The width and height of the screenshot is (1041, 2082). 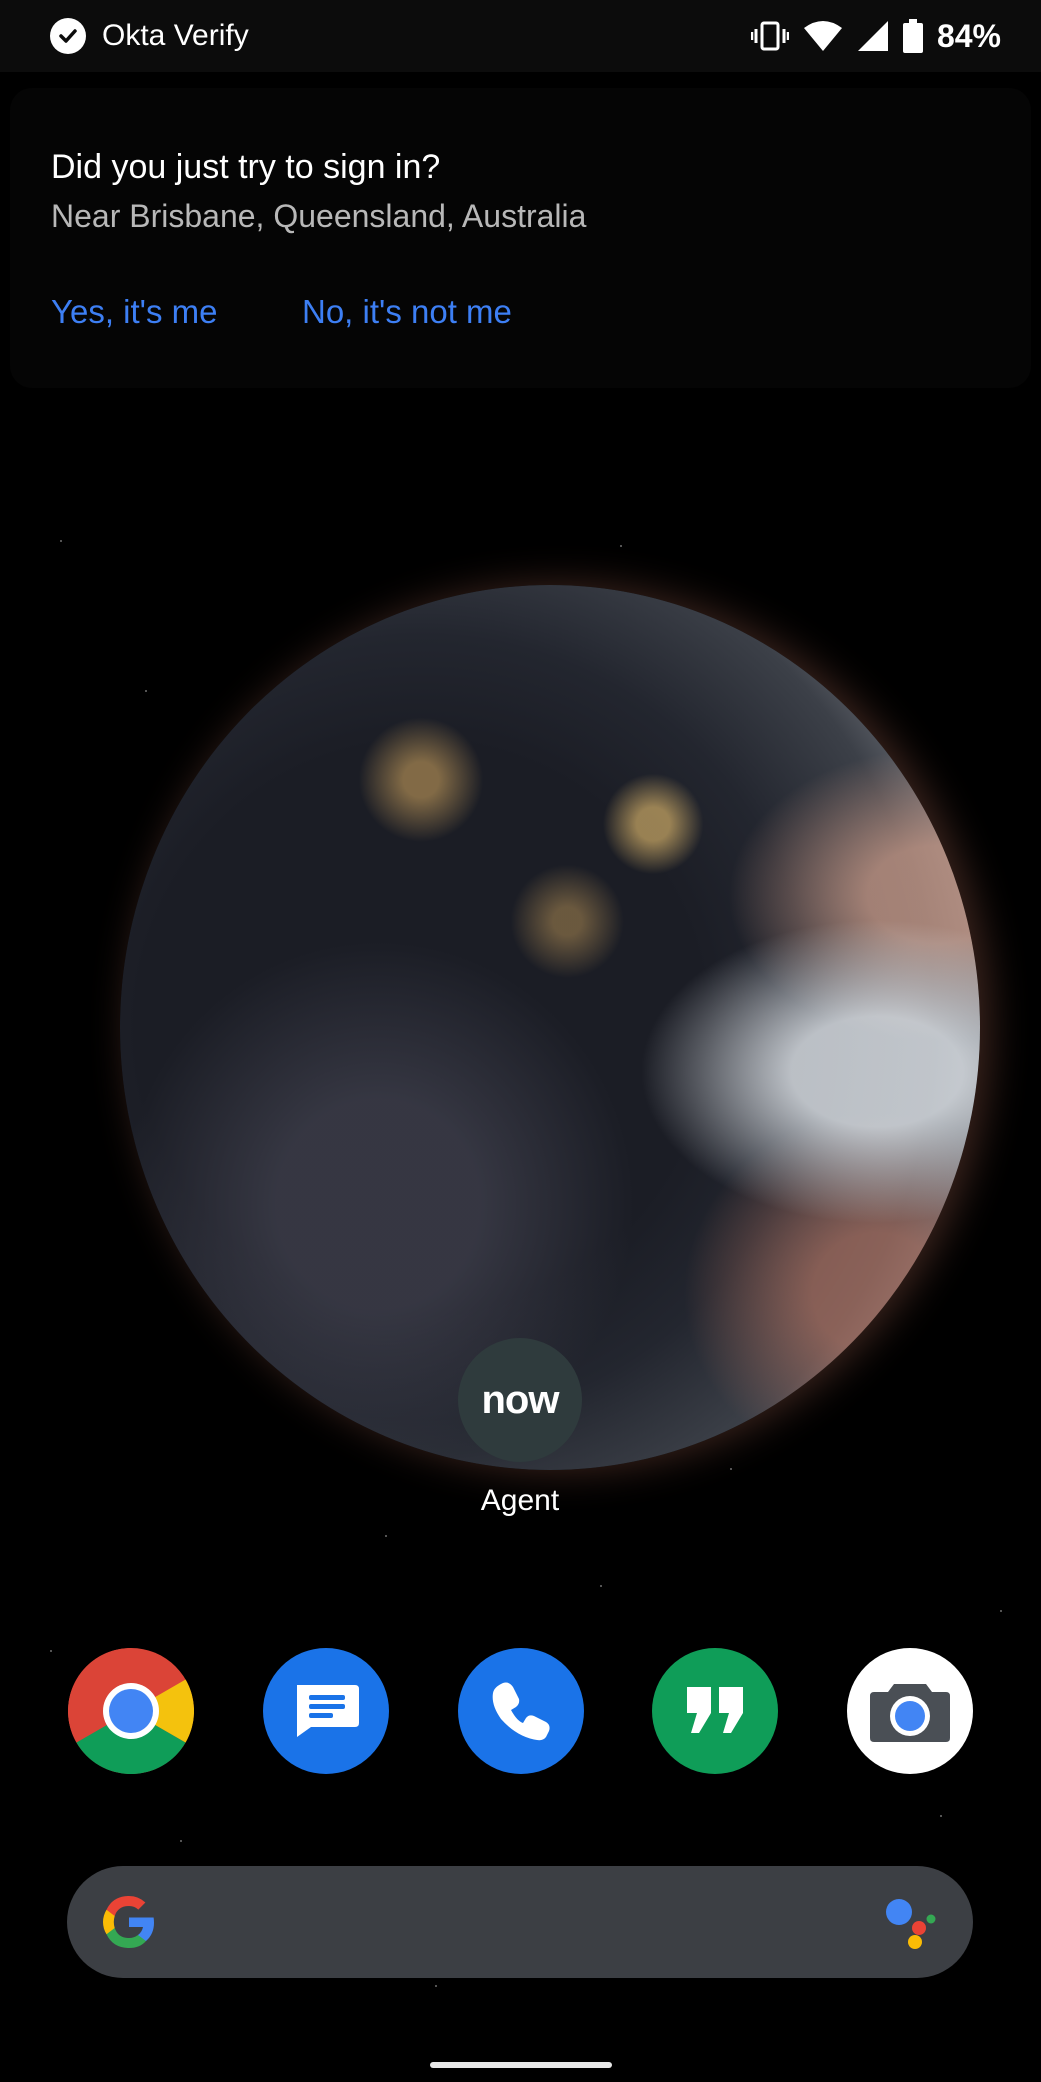 I want to click on google-search-bar, so click(x=520, y=1922).